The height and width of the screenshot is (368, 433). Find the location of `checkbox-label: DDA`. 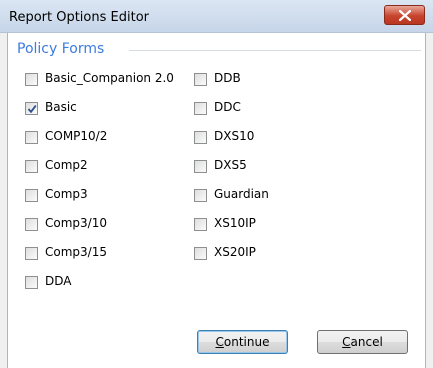

checkbox-label: DDA is located at coordinates (58, 281).